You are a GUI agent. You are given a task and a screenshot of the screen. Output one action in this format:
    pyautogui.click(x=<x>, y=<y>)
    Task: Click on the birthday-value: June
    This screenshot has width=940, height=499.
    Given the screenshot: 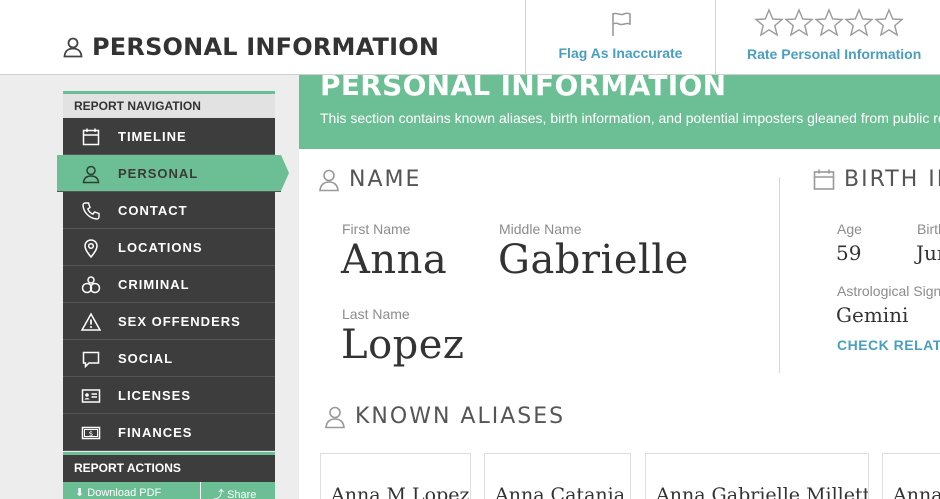 What is the action you would take?
    pyautogui.click(x=928, y=253)
    